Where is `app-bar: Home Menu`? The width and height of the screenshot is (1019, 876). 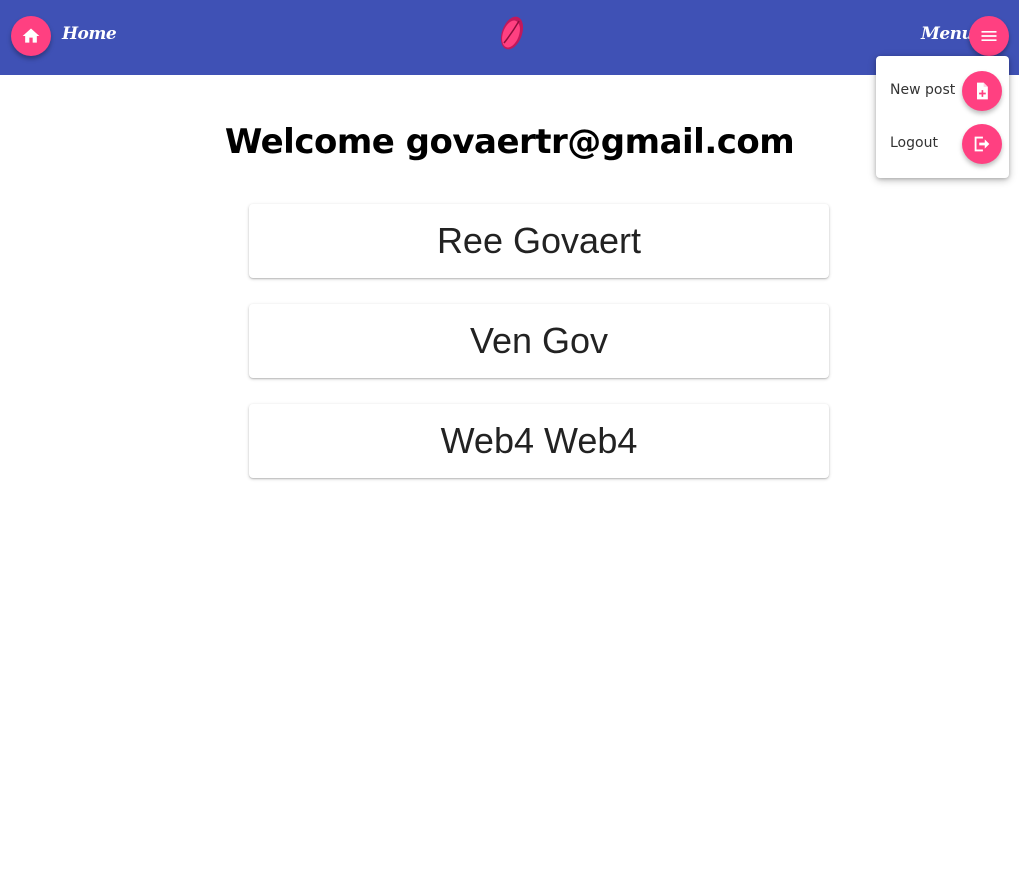
app-bar: Home Menu is located at coordinates (509, 37).